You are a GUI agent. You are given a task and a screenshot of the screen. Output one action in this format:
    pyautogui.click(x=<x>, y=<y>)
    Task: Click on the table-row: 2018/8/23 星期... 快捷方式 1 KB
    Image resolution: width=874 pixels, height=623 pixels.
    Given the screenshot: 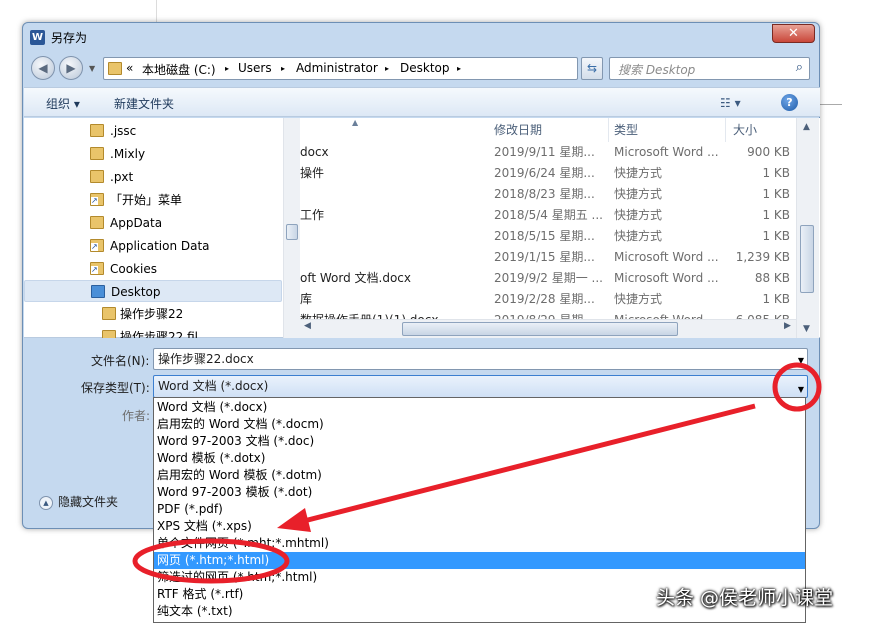 What is the action you would take?
    pyautogui.click(x=548, y=194)
    